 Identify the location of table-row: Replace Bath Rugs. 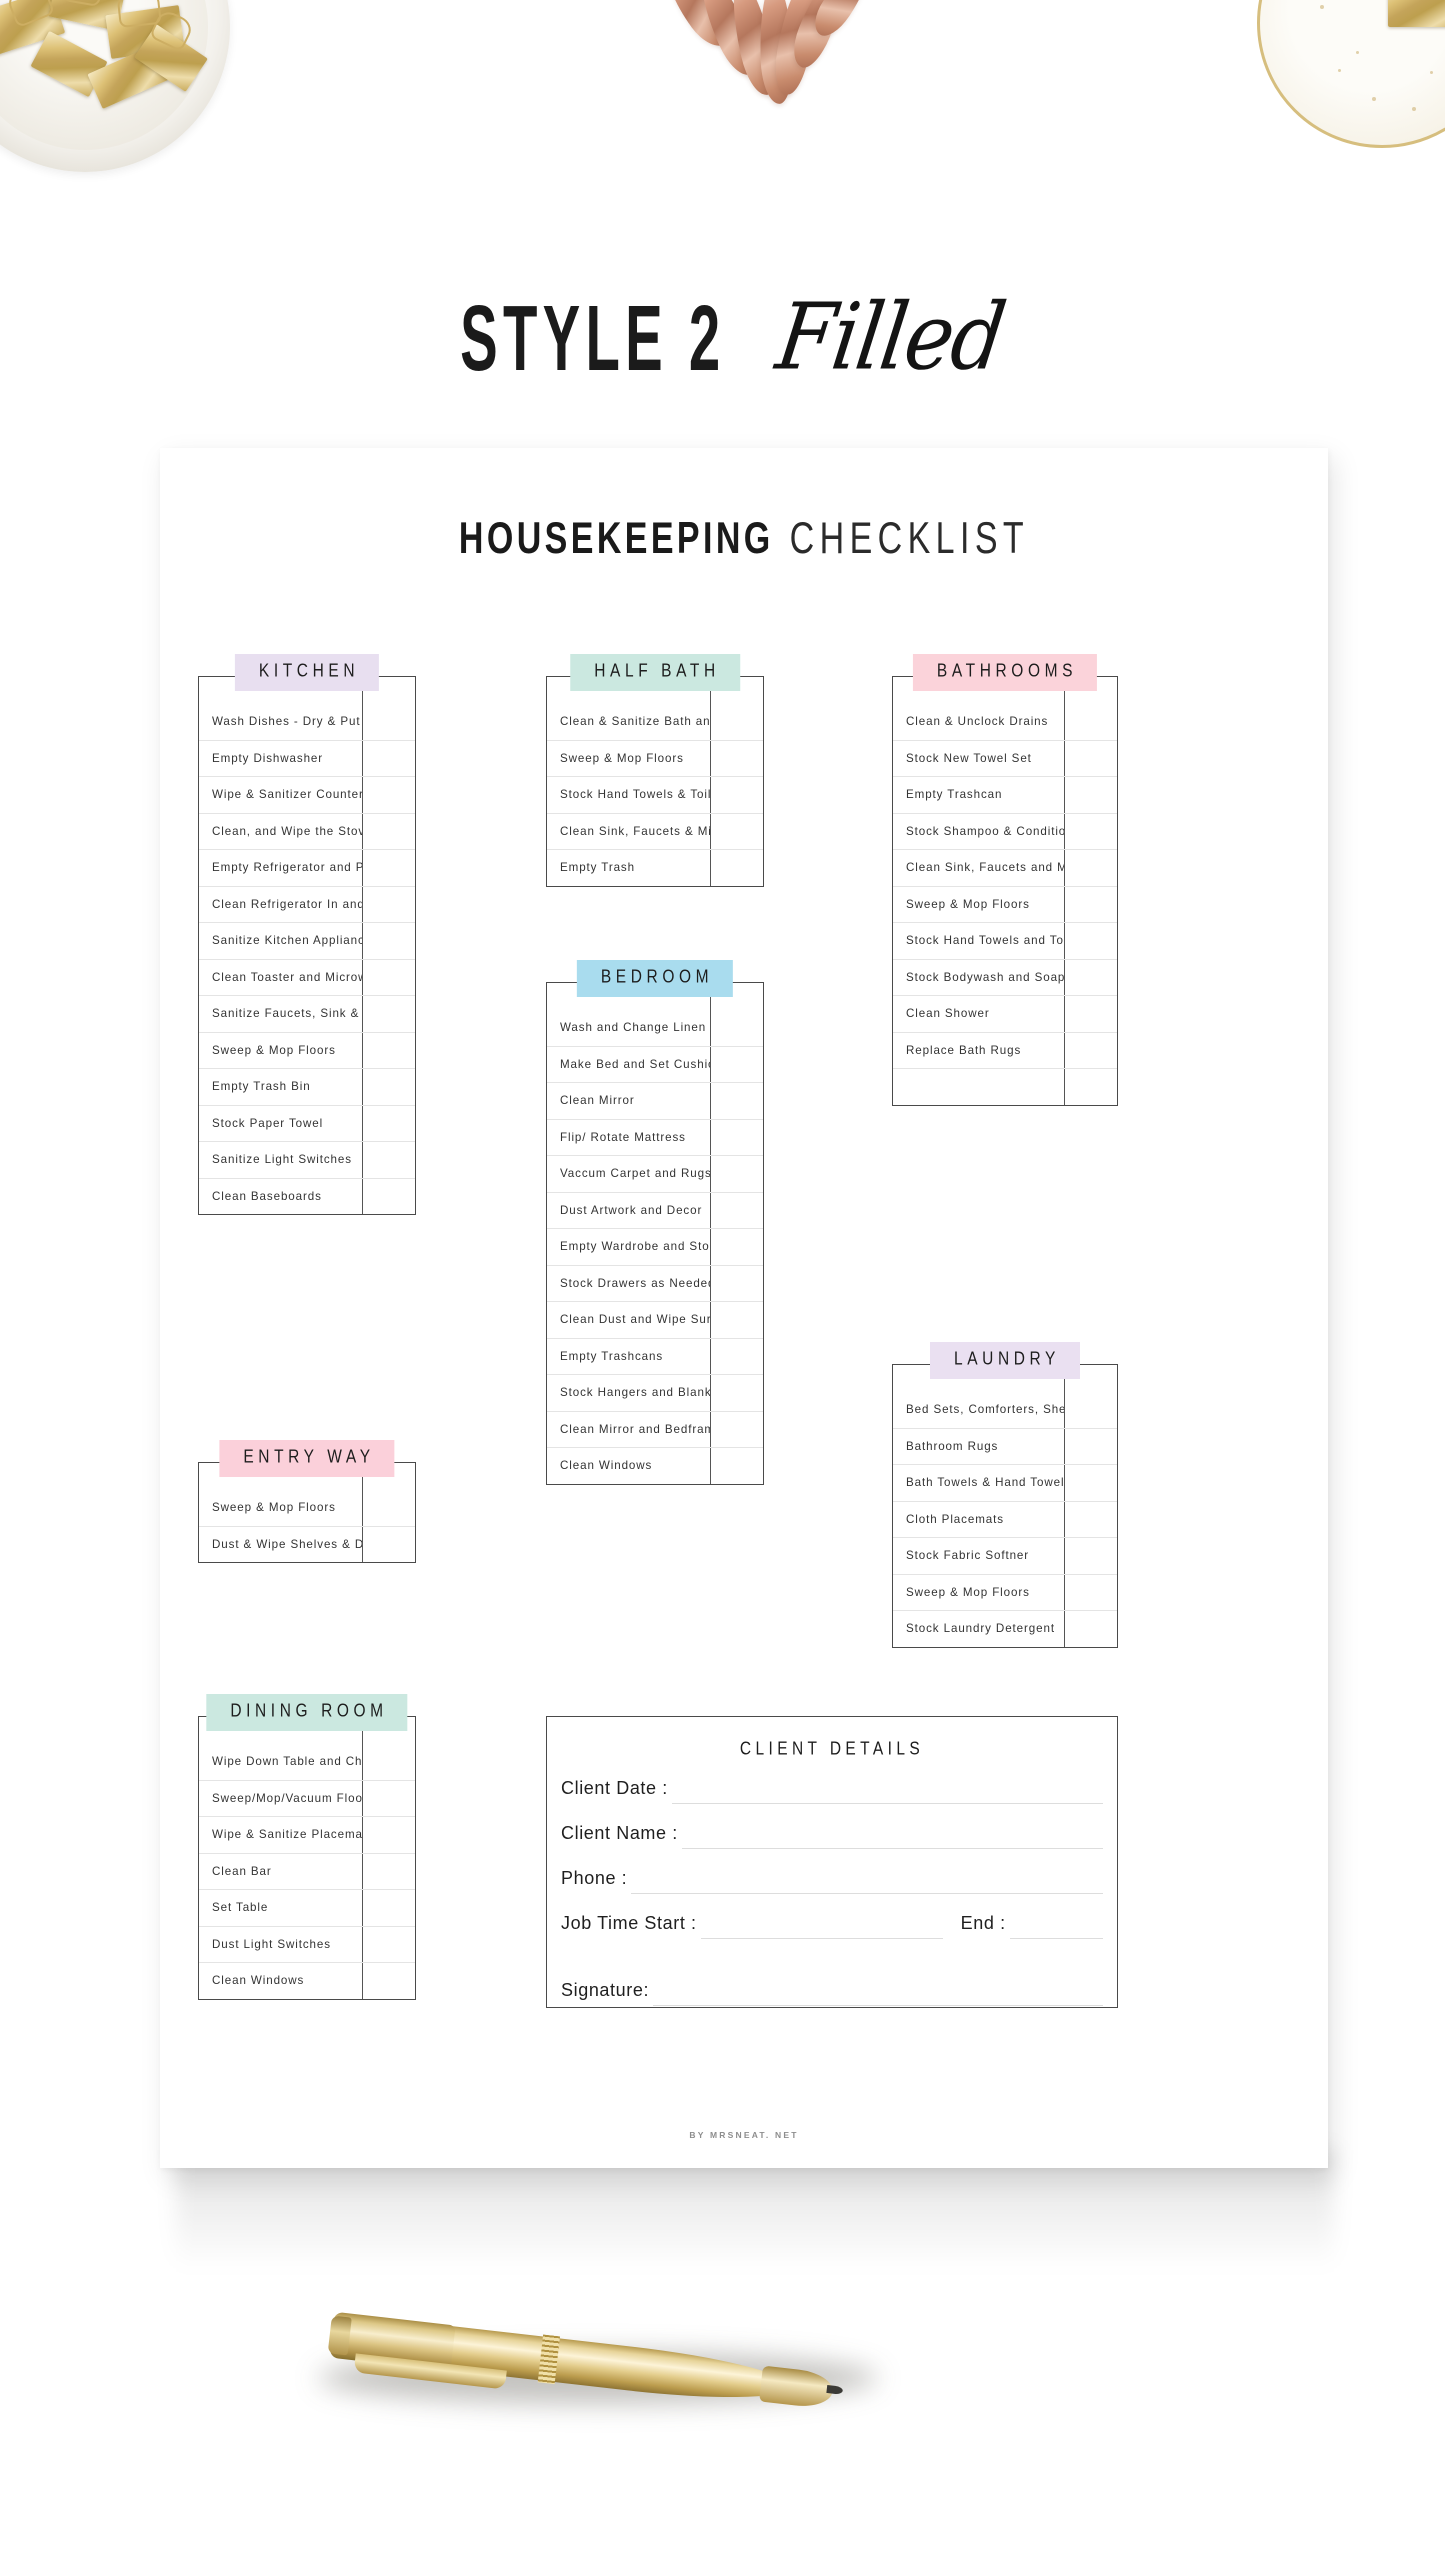
(1005, 1049).